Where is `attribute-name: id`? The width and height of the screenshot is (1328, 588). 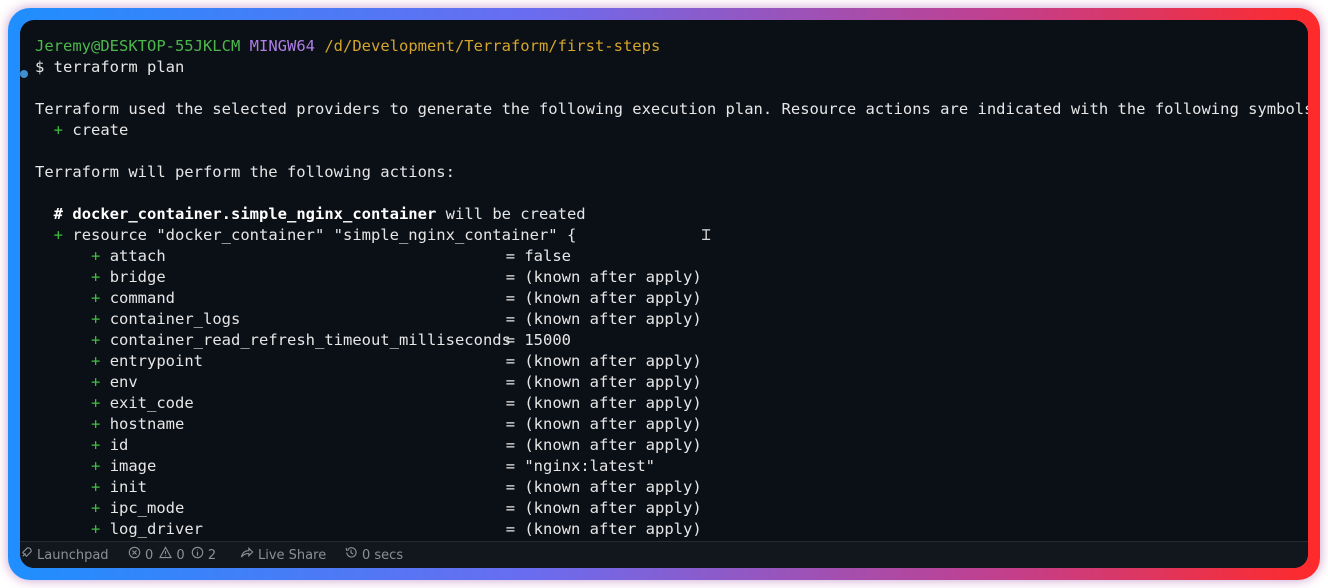
attribute-name: id is located at coordinates (119, 445).